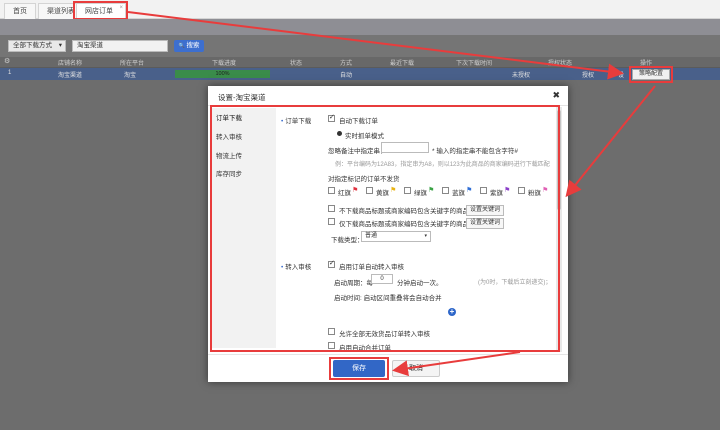  Describe the element at coordinates (521, 76) in the screenshot. I see `row-auth-status: 未授权` at that location.